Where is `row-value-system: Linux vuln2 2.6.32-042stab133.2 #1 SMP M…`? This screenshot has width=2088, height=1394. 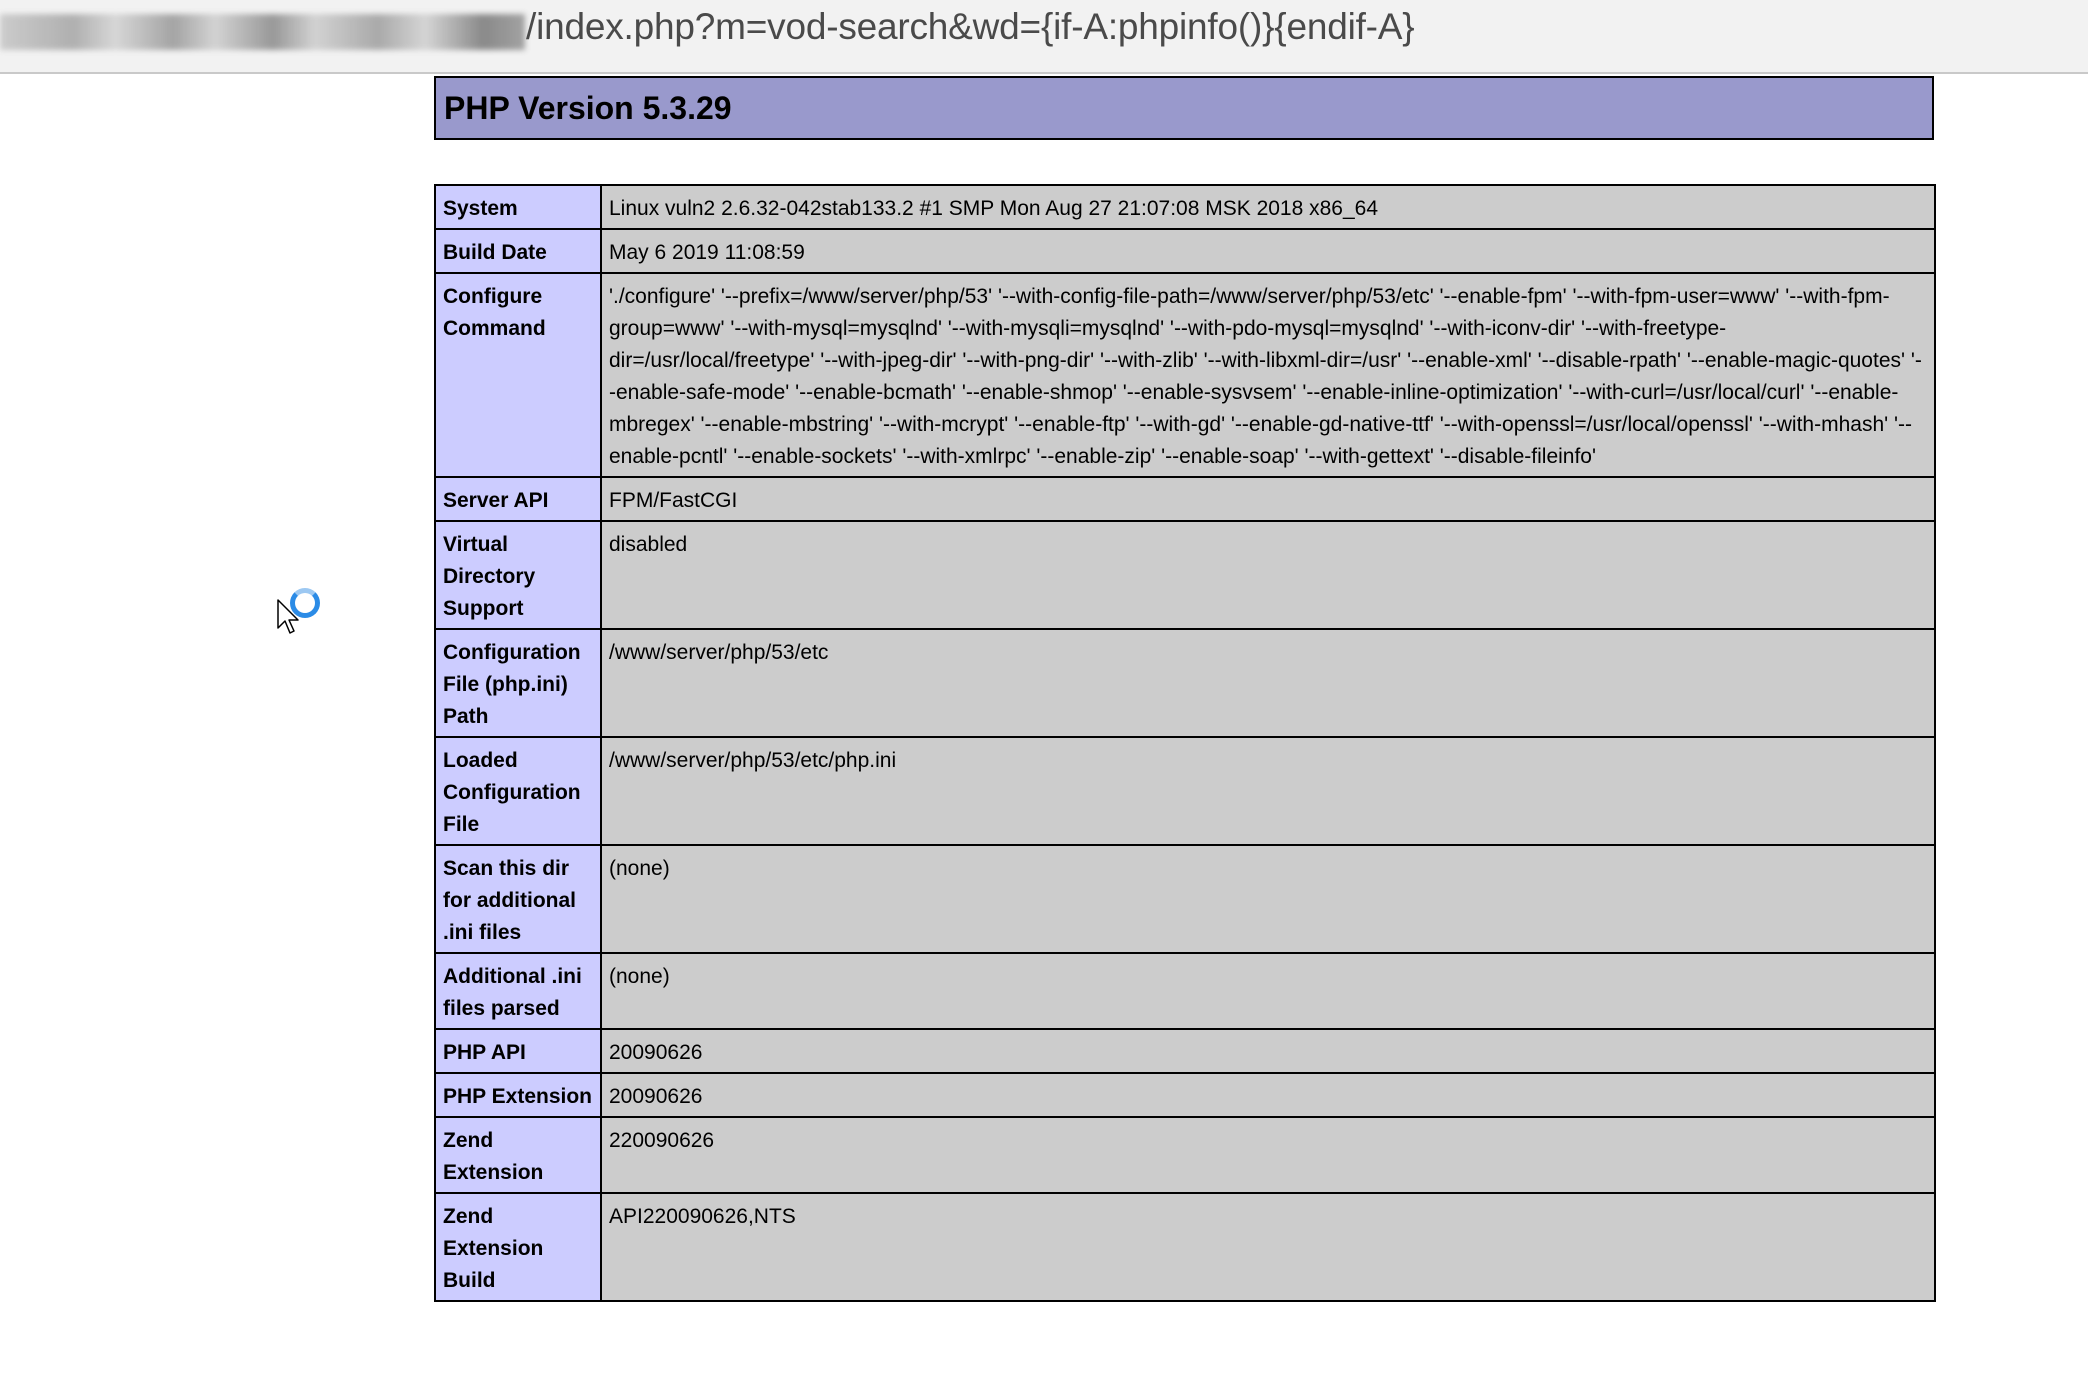
row-value-system: Linux vuln2 2.6.32-042stab133.2 #1 SMP M… is located at coordinates (1268, 207).